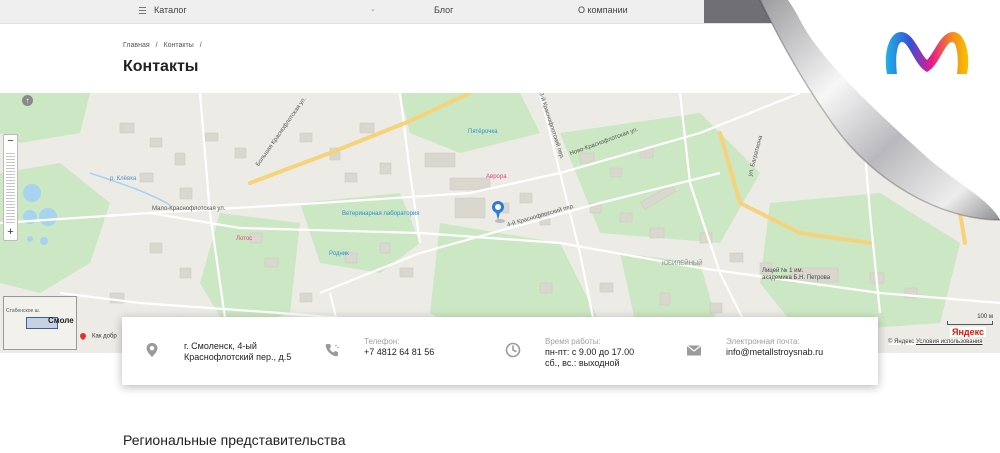 The width and height of the screenshot is (1000, 453). Describe the element at coordinates (797, 275) in the screenshot. I see `school-label: Лицей № 1 им. академика Б.Н. Петрова` at that location.